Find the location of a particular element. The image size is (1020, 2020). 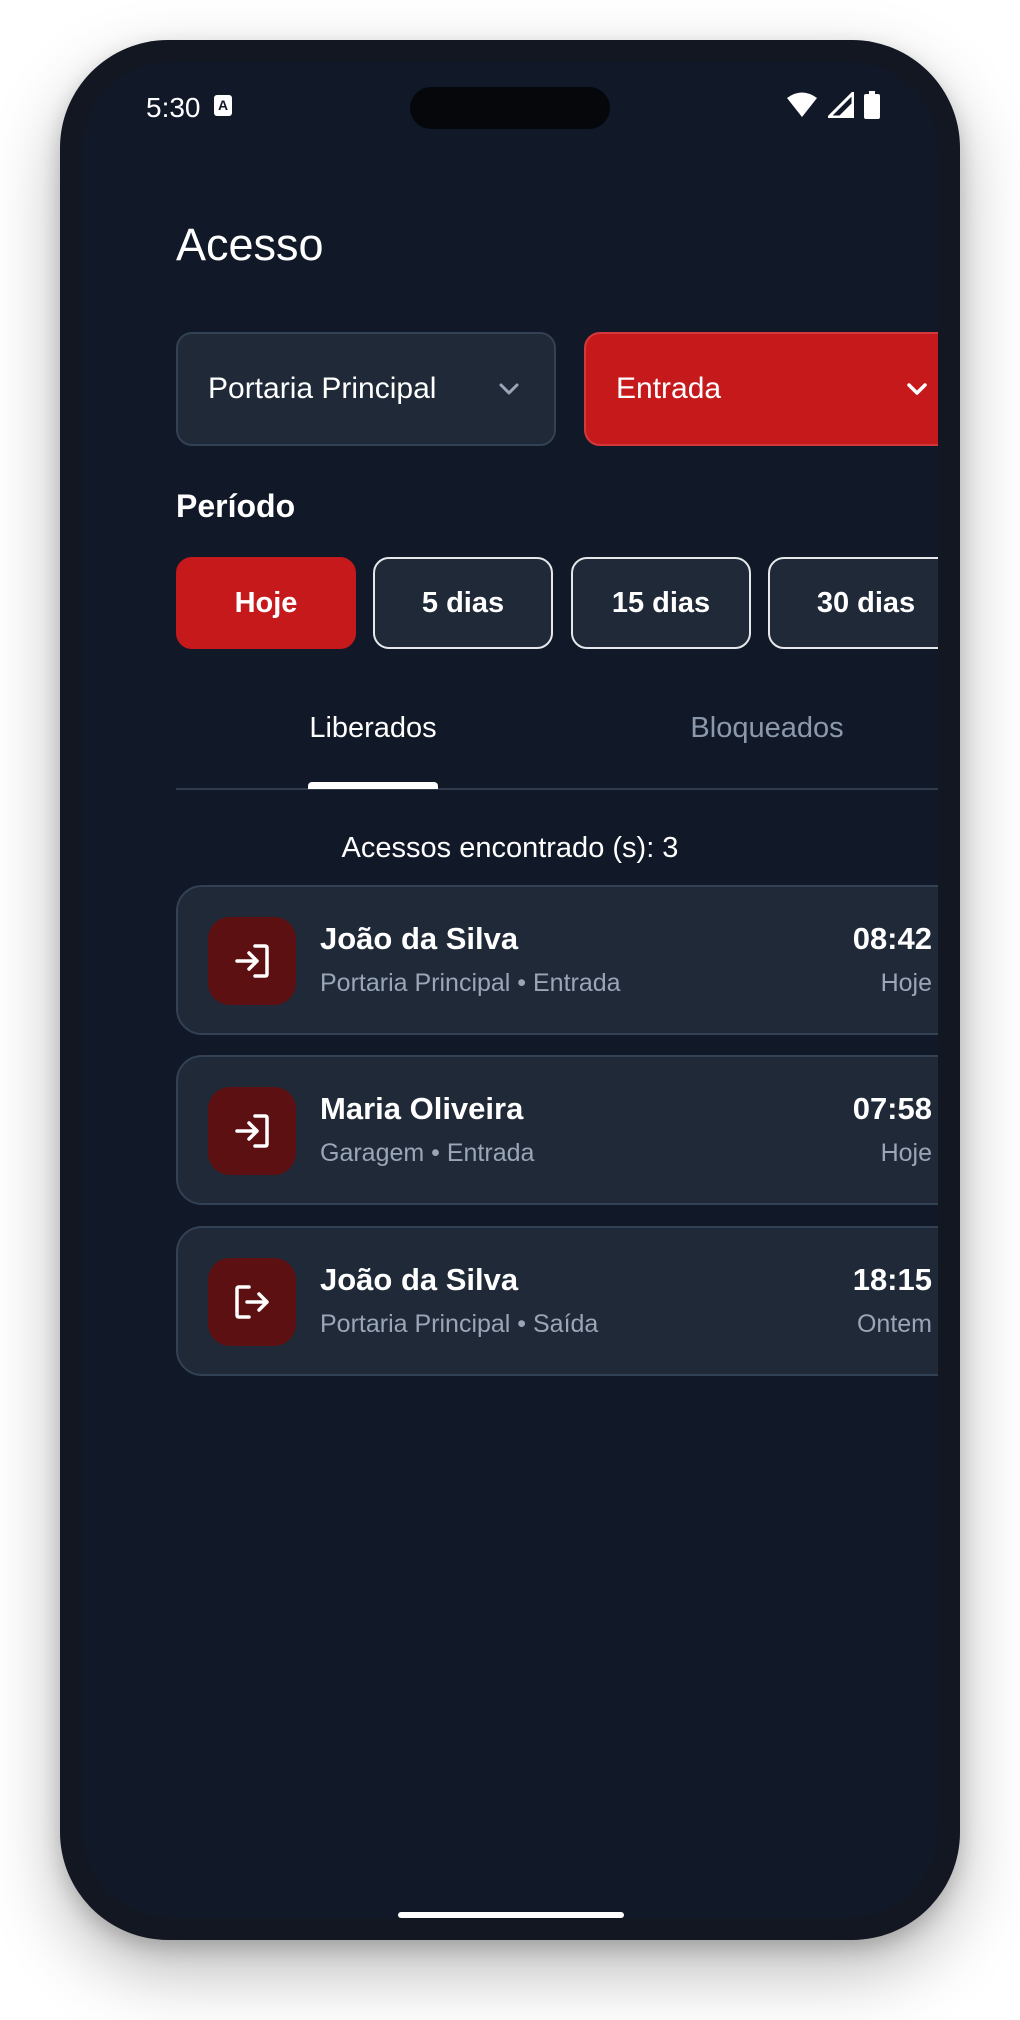

access-time: 18:15 is located at coordinates (892, 1279).